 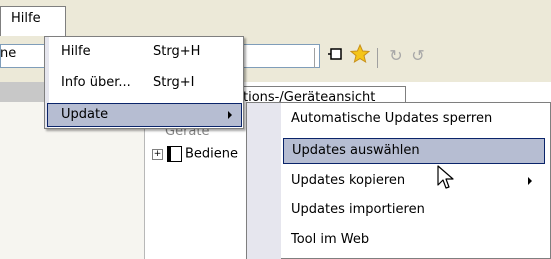 I want to click on node-icon, so click(x=174, y=154).